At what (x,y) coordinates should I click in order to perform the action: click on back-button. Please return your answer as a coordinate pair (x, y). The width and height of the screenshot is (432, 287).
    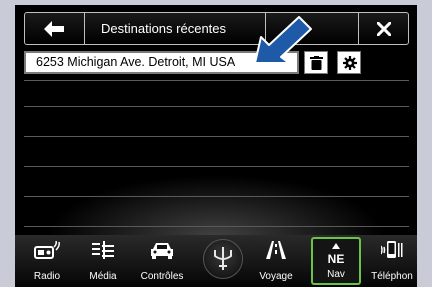
    Looking at the image, I should click on (55, 28).